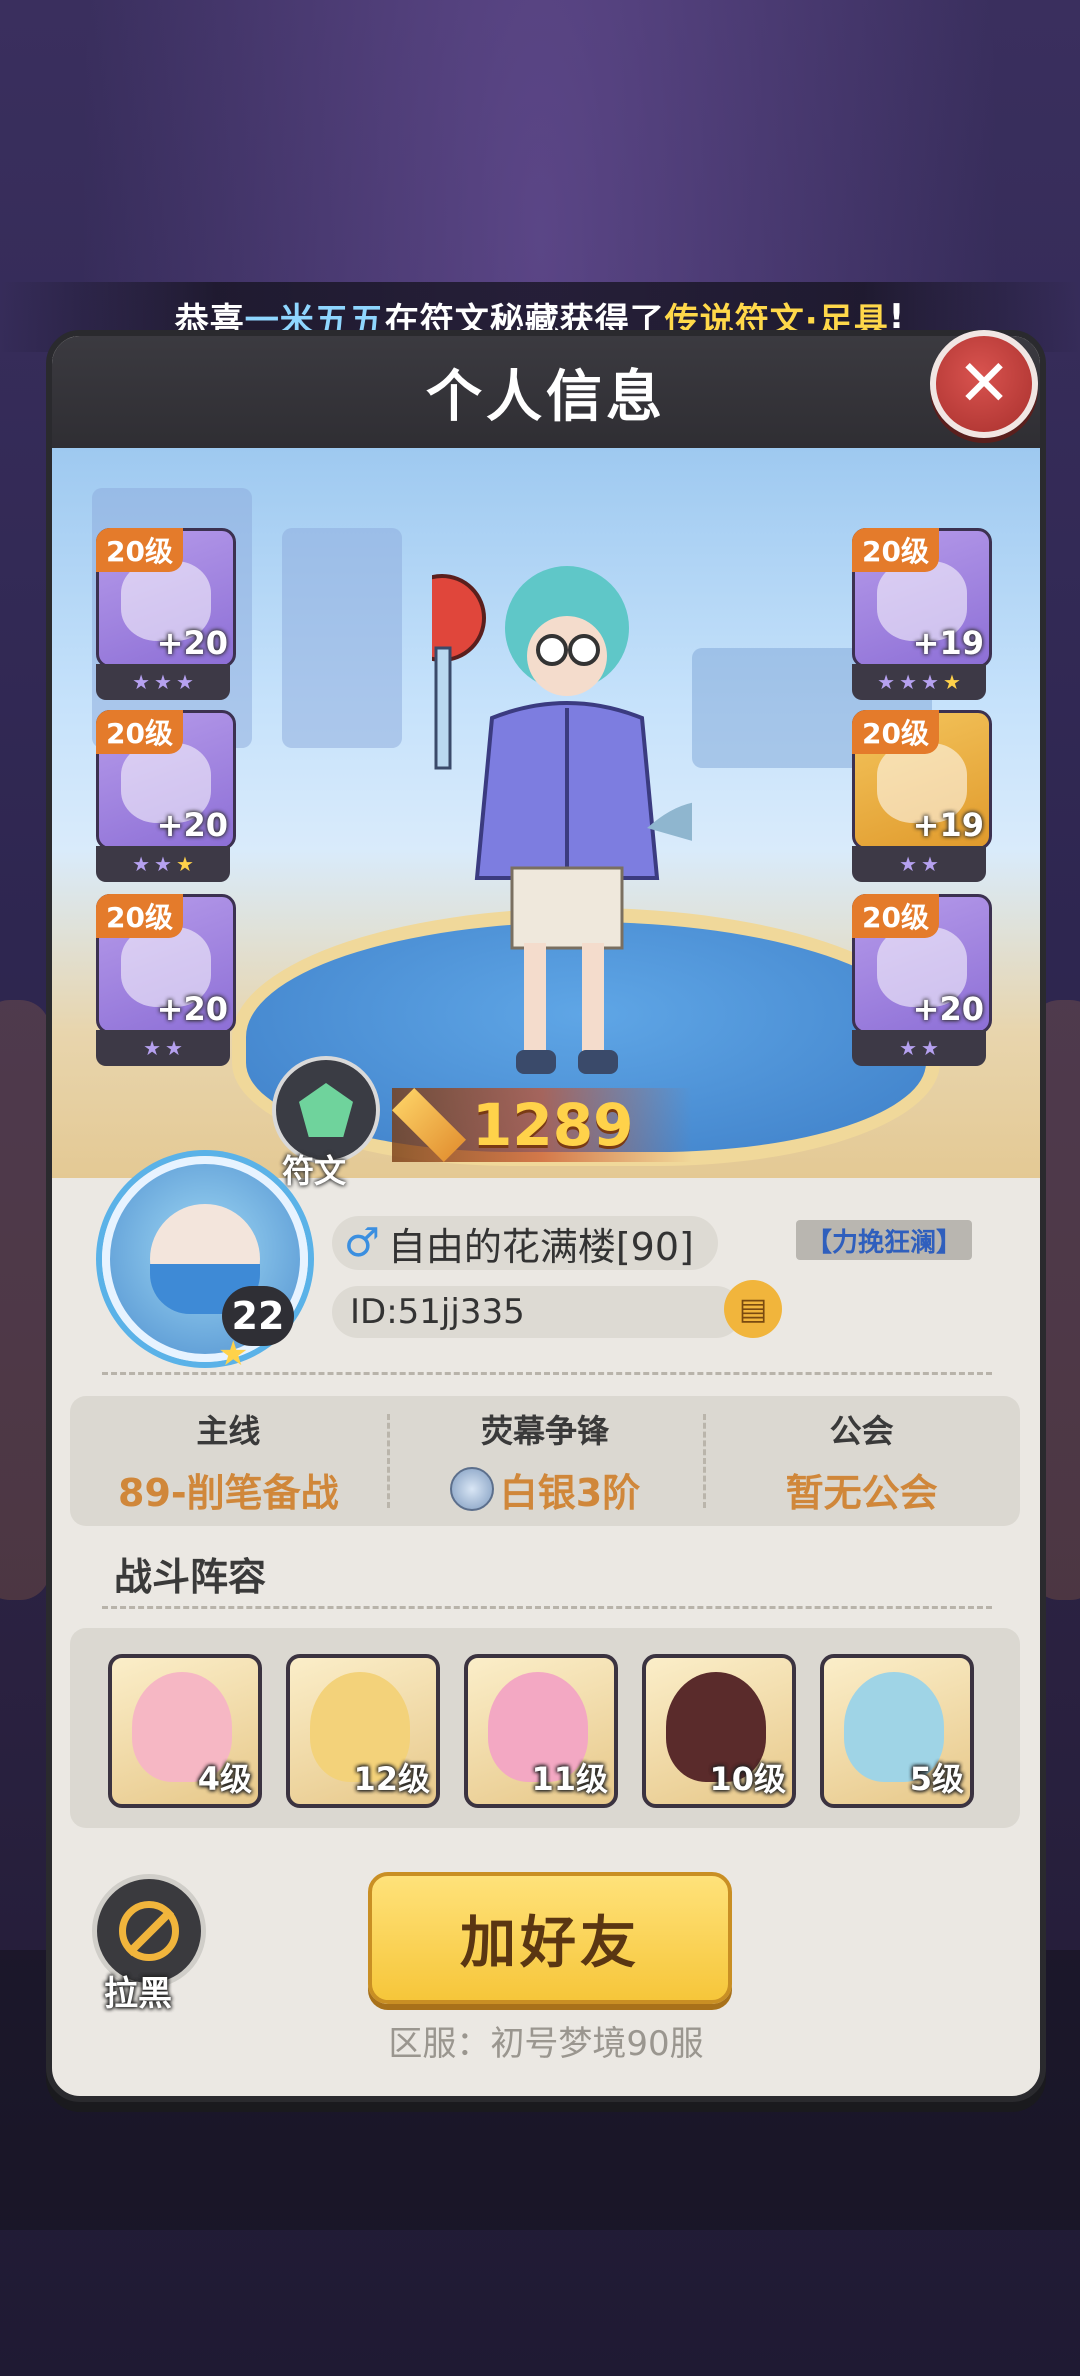 This screenshot has width=1080, height=2376. I want to click on copy-id-button: ▤, so click(753, 1309).